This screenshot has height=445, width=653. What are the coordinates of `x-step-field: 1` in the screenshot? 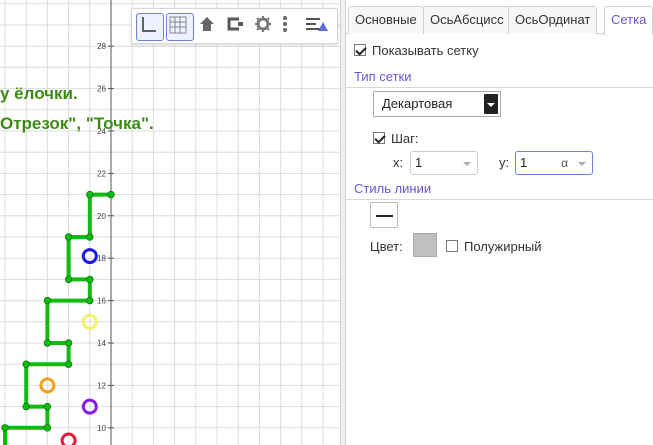 It's located at (444, 163).